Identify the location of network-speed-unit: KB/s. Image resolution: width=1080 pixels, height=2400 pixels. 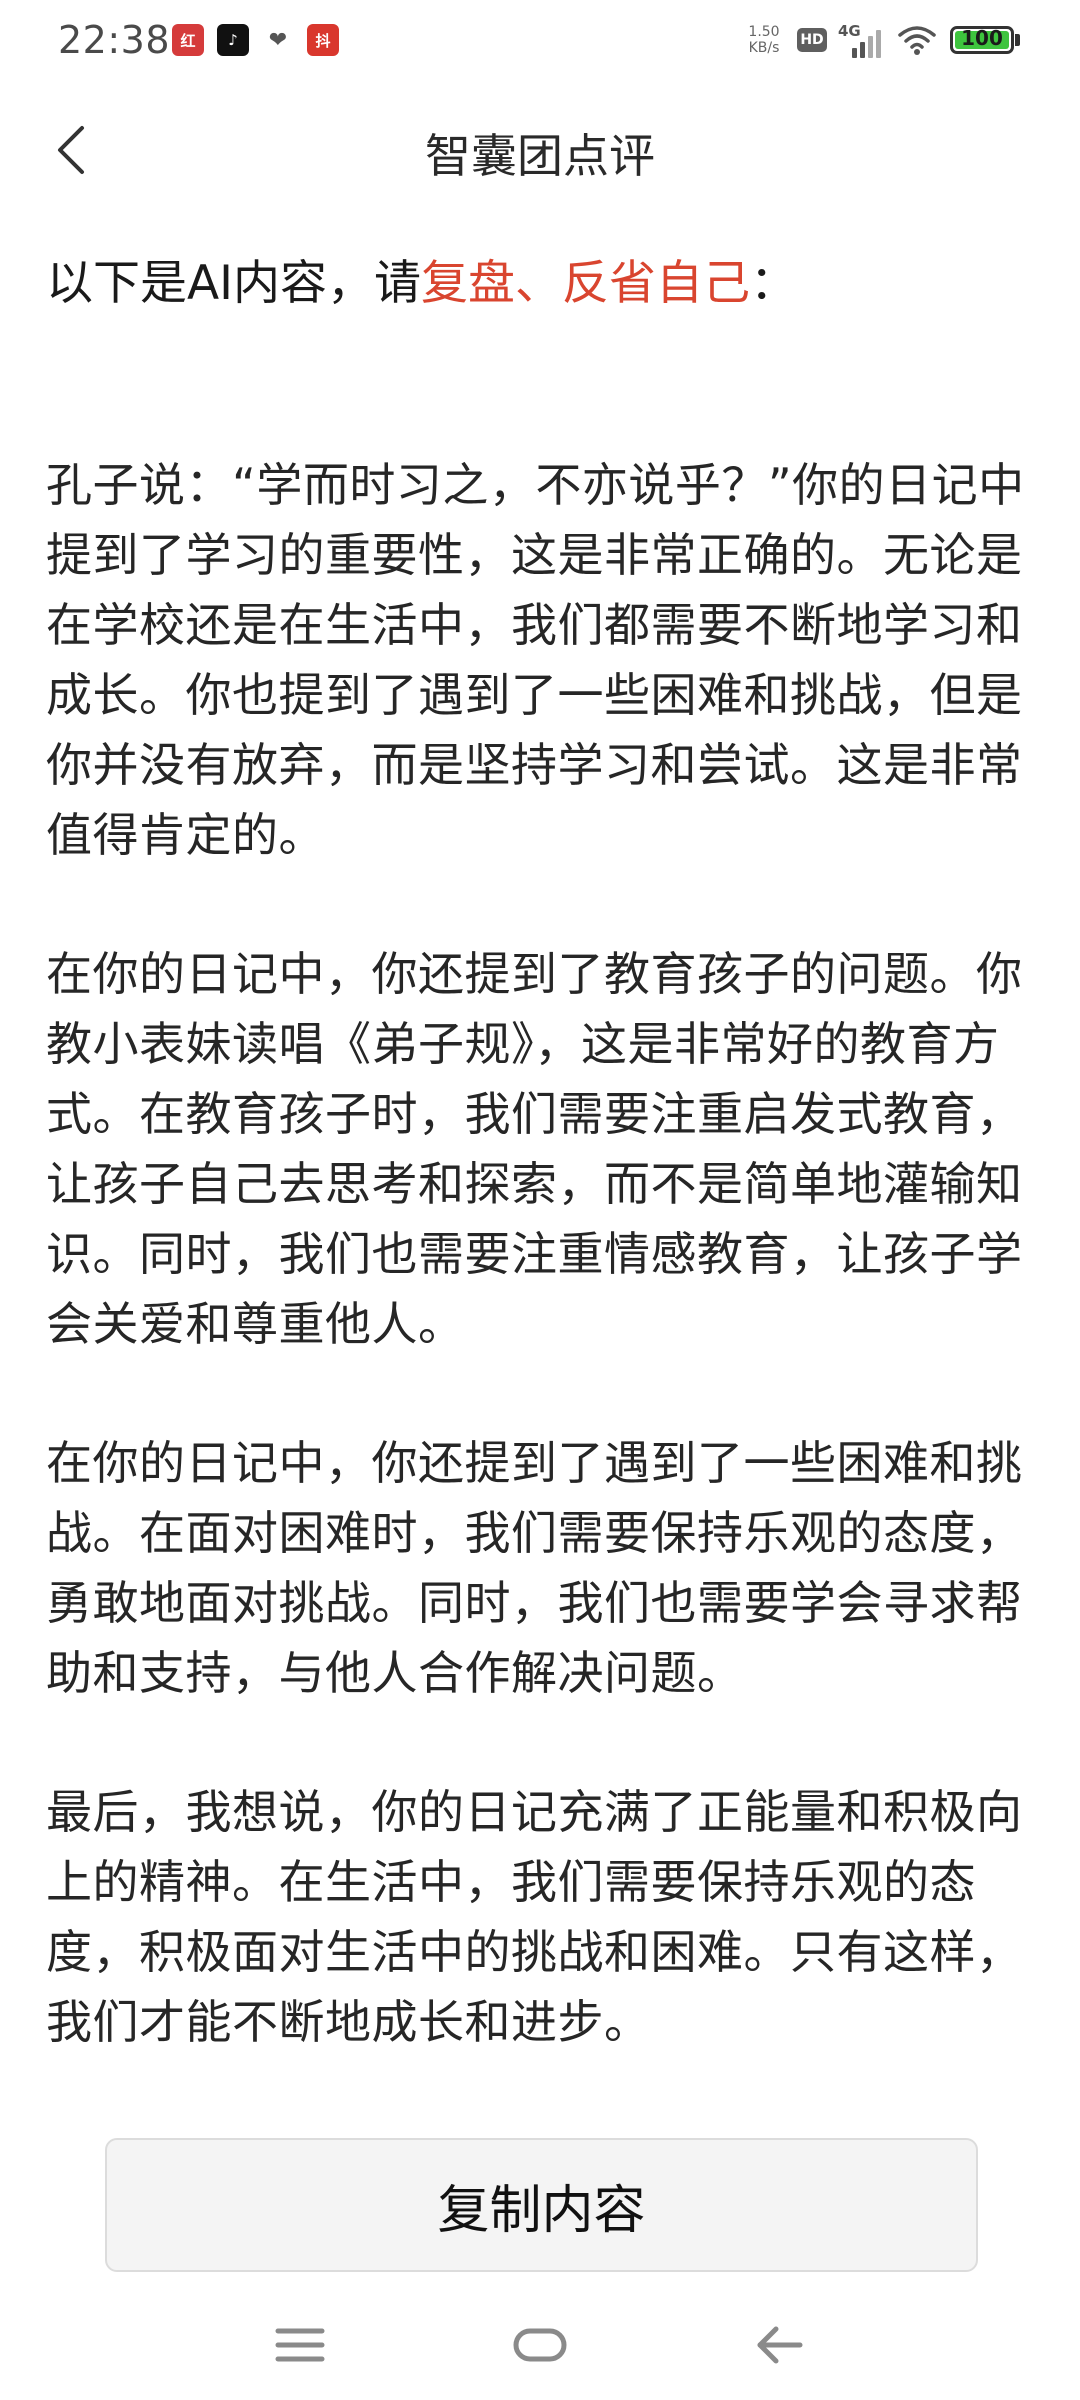
(764, 48).